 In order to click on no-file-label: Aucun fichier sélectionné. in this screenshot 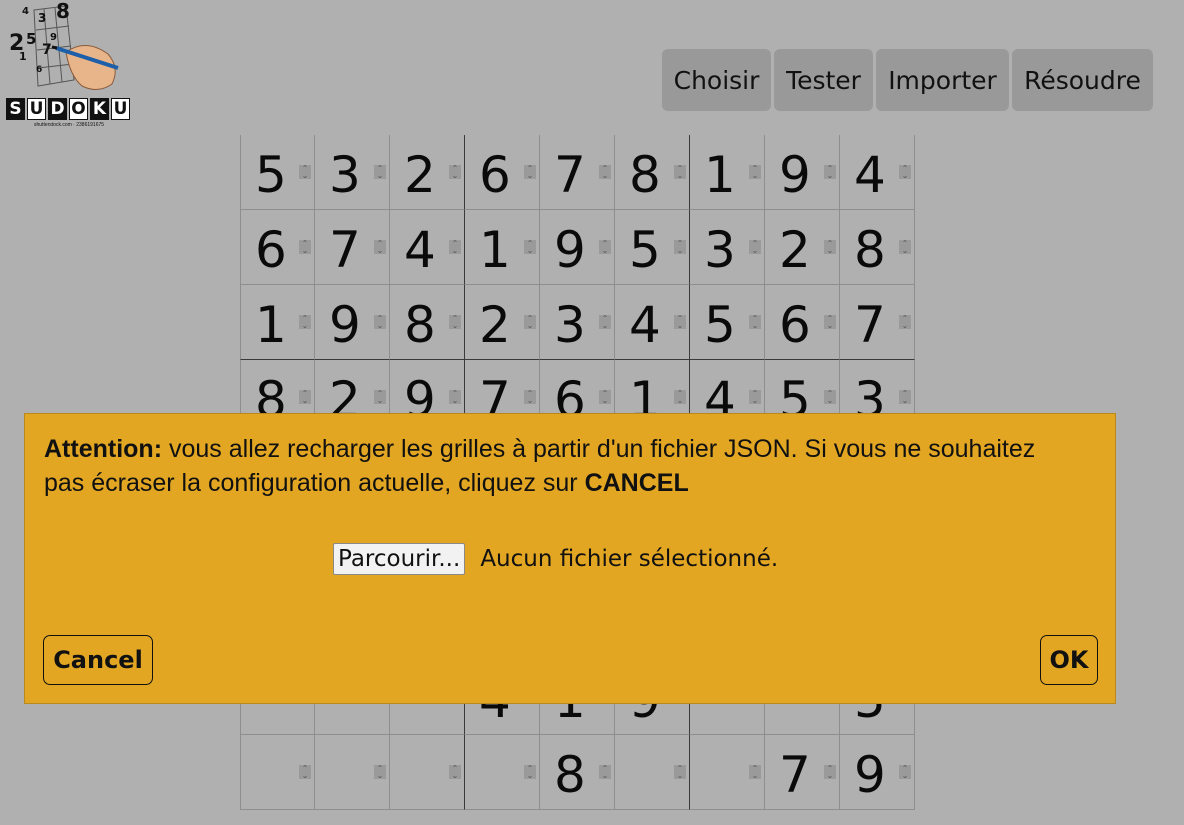, I will do `click(629, 559)`.